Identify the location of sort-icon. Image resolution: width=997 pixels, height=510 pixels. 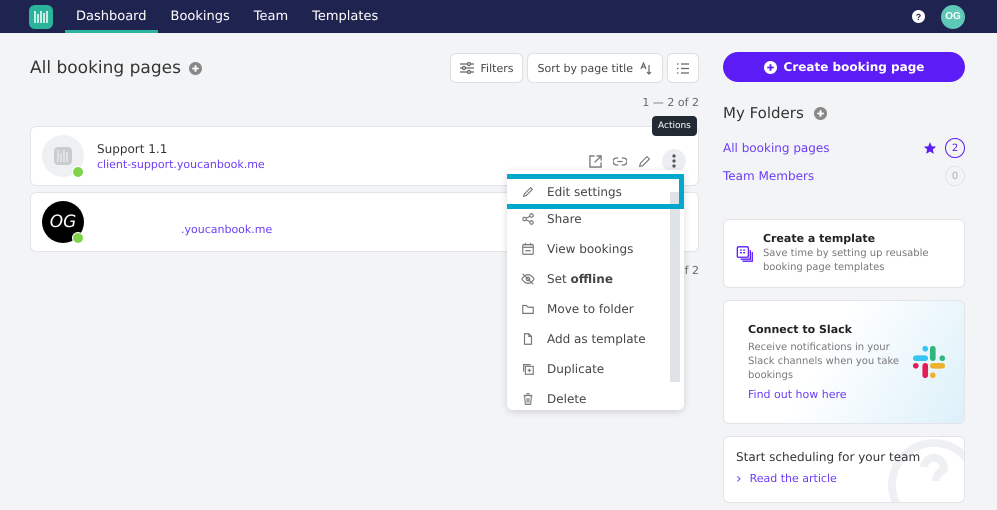
(646, 68).